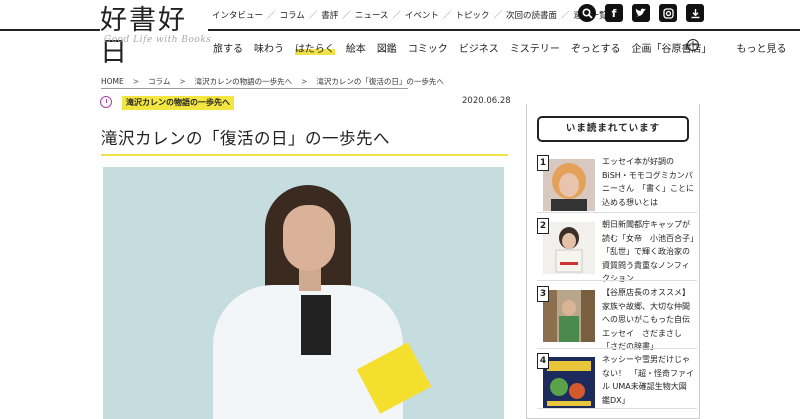 The image size is (800, 419). I want to click on top-nav-review: 書評, so click(329, 15).